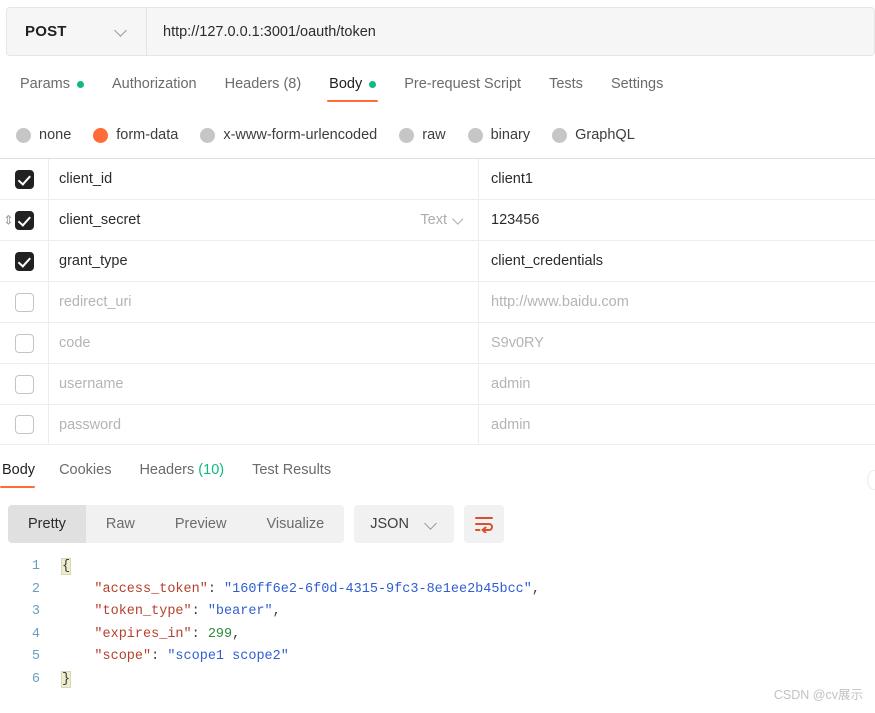  Describe the element at coordinates (8, 220) in the screenshot. I see `drag-handle-icon: ⇕` at that location.